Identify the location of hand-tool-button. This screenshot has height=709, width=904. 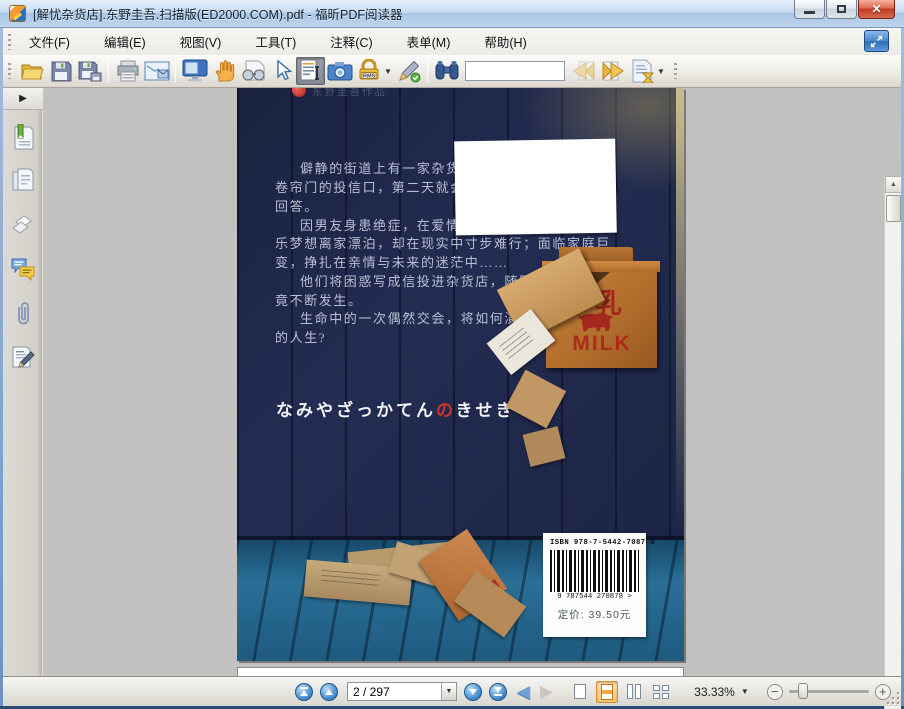
(223, 71).